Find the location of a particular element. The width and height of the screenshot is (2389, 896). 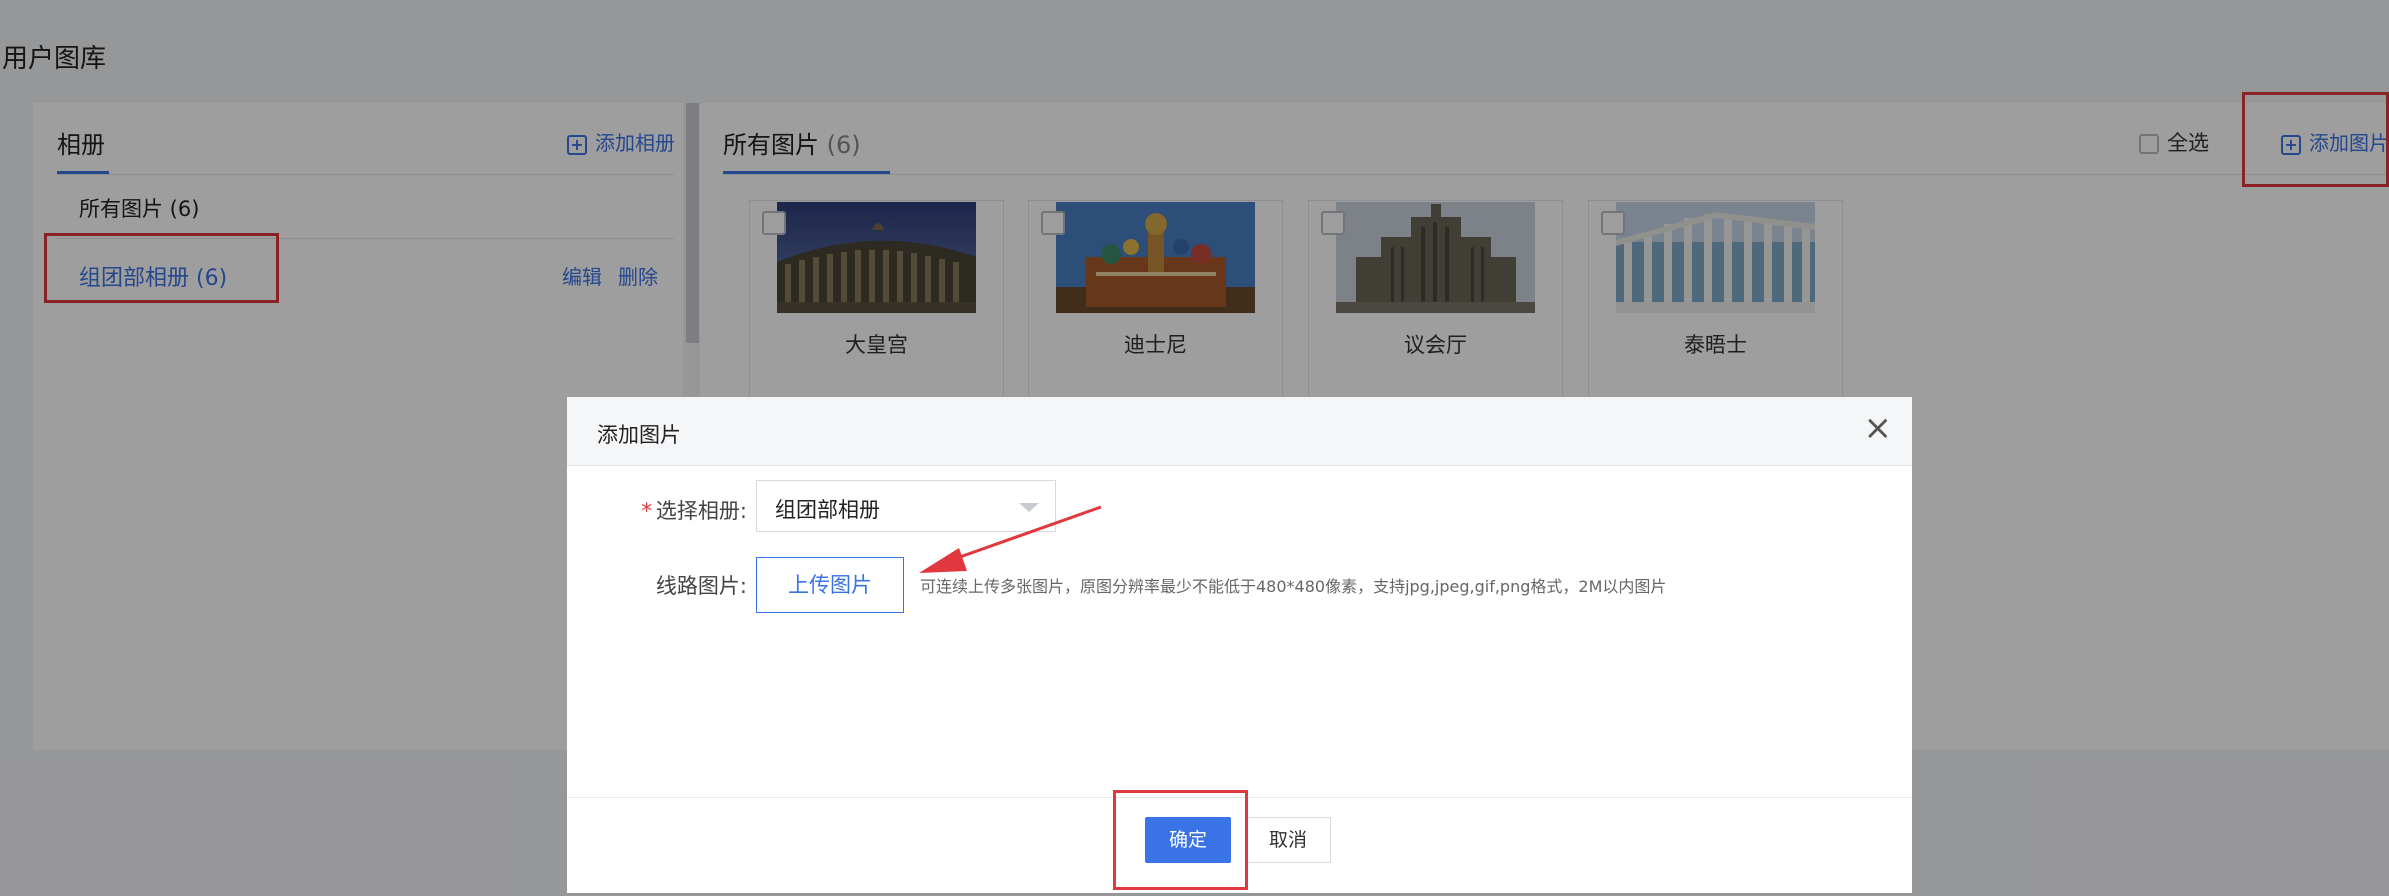

album-select-label-text: 选择相册: is located at coordinates (701, 511).